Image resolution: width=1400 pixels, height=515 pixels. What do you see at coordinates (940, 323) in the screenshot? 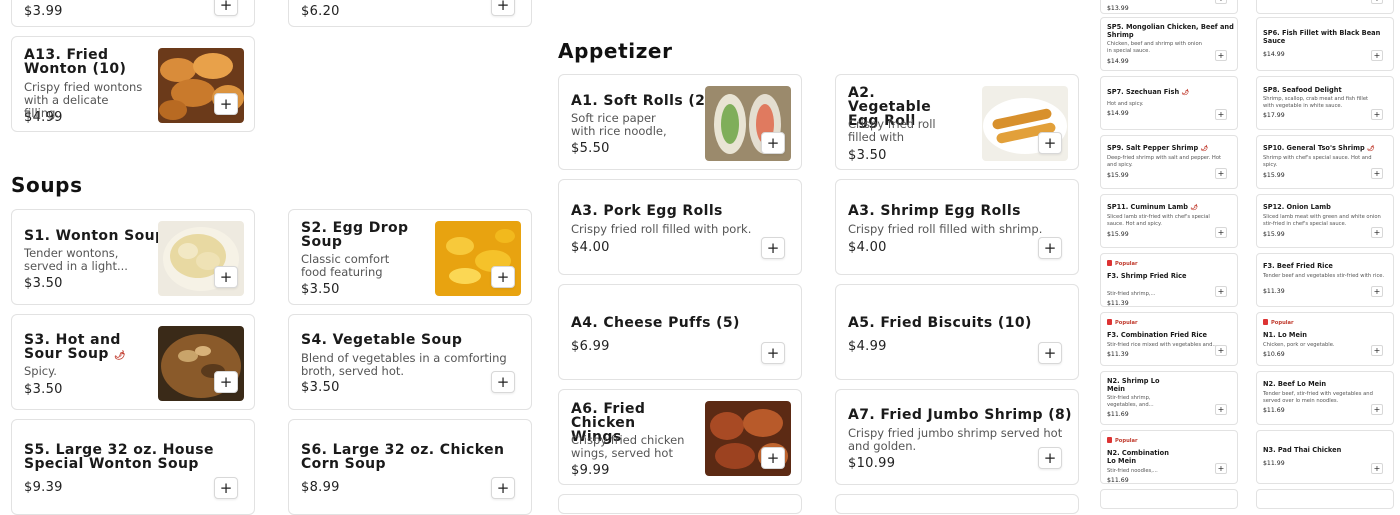
I see `item-title: A5. Fried Biscuits (10)` at bounding box center [940, 323].